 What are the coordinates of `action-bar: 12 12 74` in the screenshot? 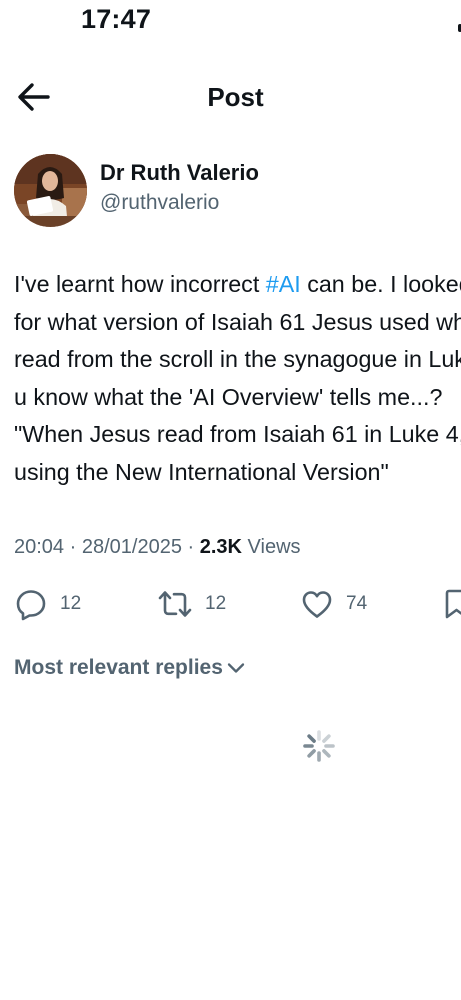 It's located at (230, 604).